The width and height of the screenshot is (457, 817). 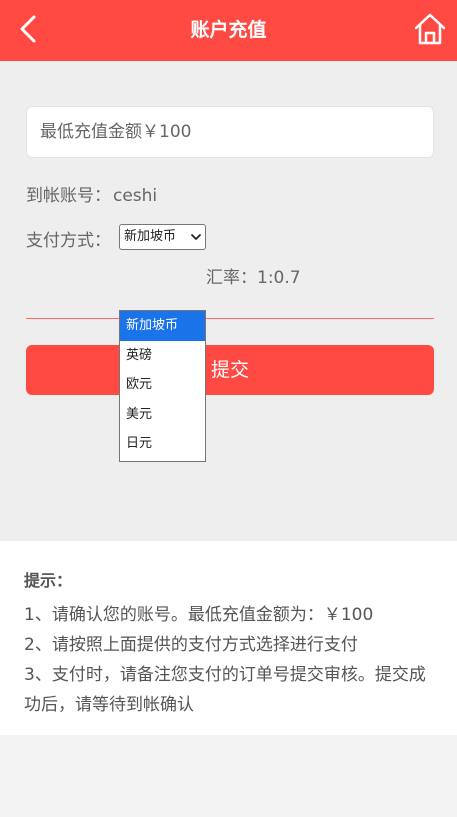 I want to click on chevron-down-icon, so click(x=196, y=237).